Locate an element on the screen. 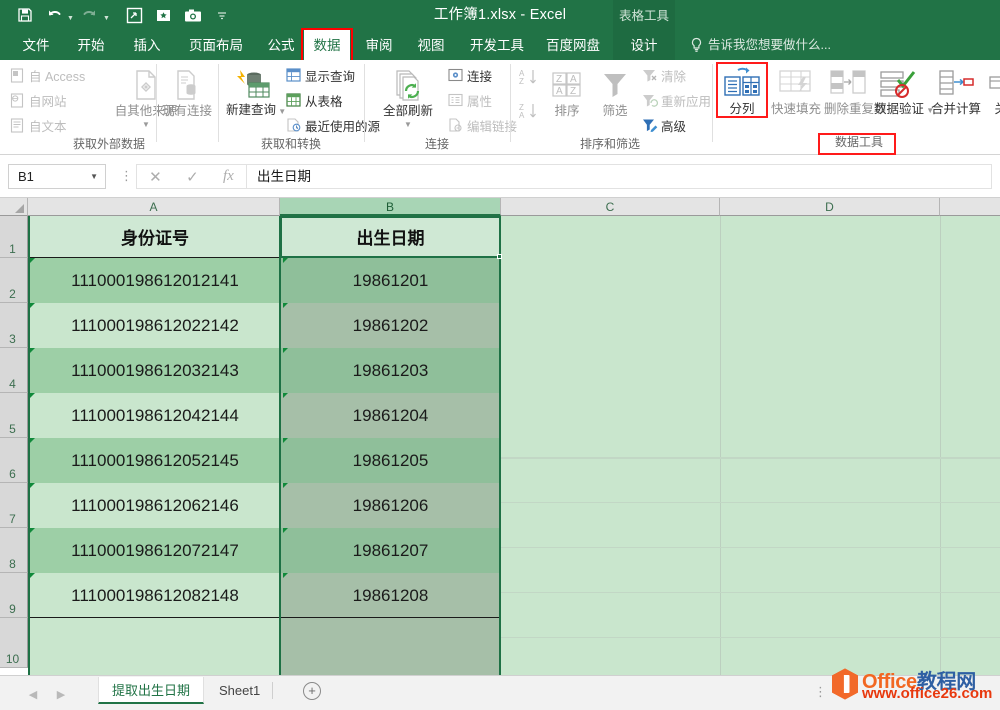 The image size is (1000, 710). tab-baidu-netdisk: 百度网盘 is located at coordinates (573, 45).